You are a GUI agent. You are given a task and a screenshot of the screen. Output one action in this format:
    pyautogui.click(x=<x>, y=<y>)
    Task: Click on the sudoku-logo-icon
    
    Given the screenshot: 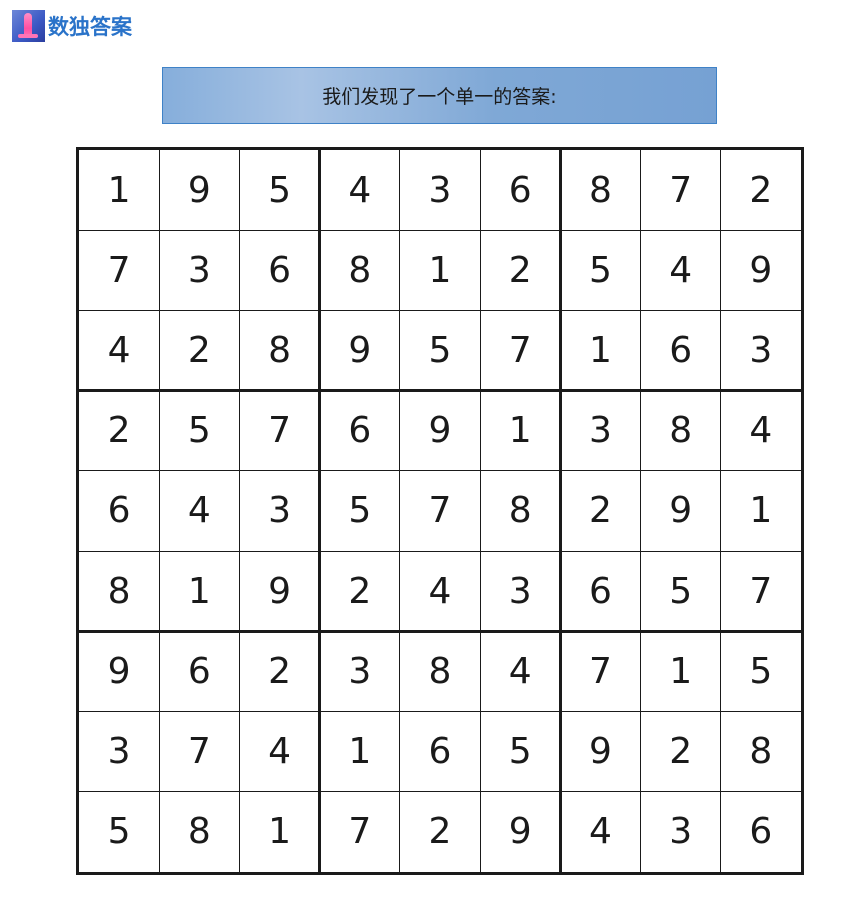 What is the action you would take?
    pyautogui.click(x=28, y=26)
    